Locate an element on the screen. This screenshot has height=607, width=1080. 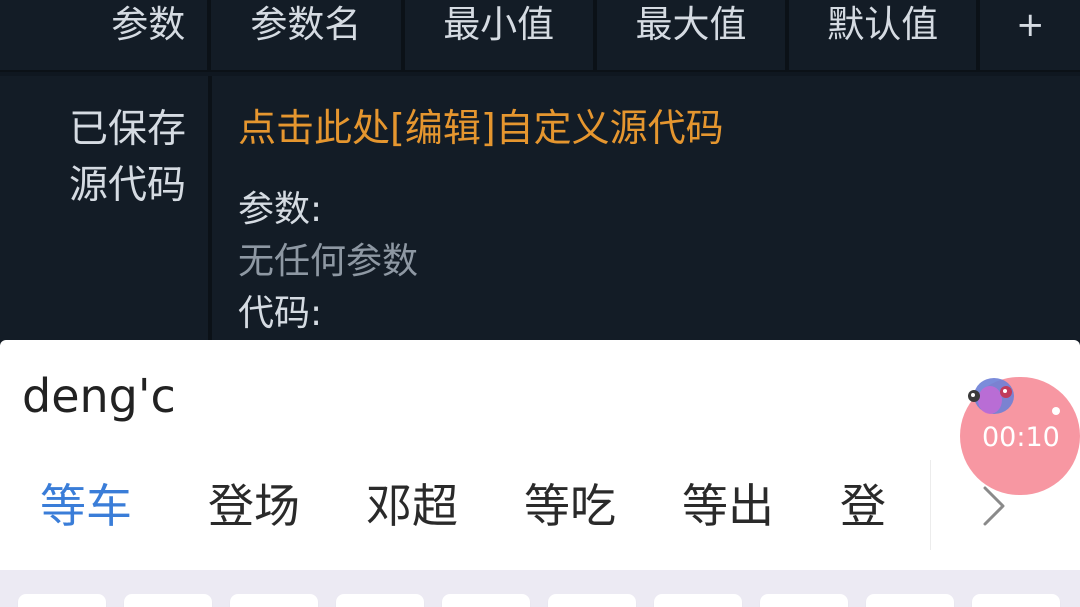
saved-label-line2: 源代码 is located at coordinates (127, 185).